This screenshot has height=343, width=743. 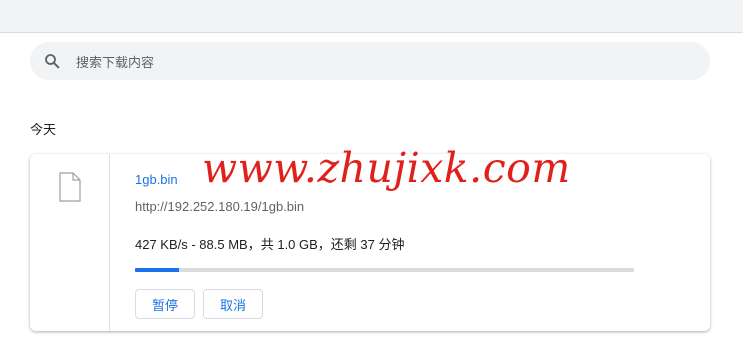 What do you see at coordinates (115, 61) in the screenshot?
I see `search-input: 搜索下载内容` at bounding box center [115, 61].